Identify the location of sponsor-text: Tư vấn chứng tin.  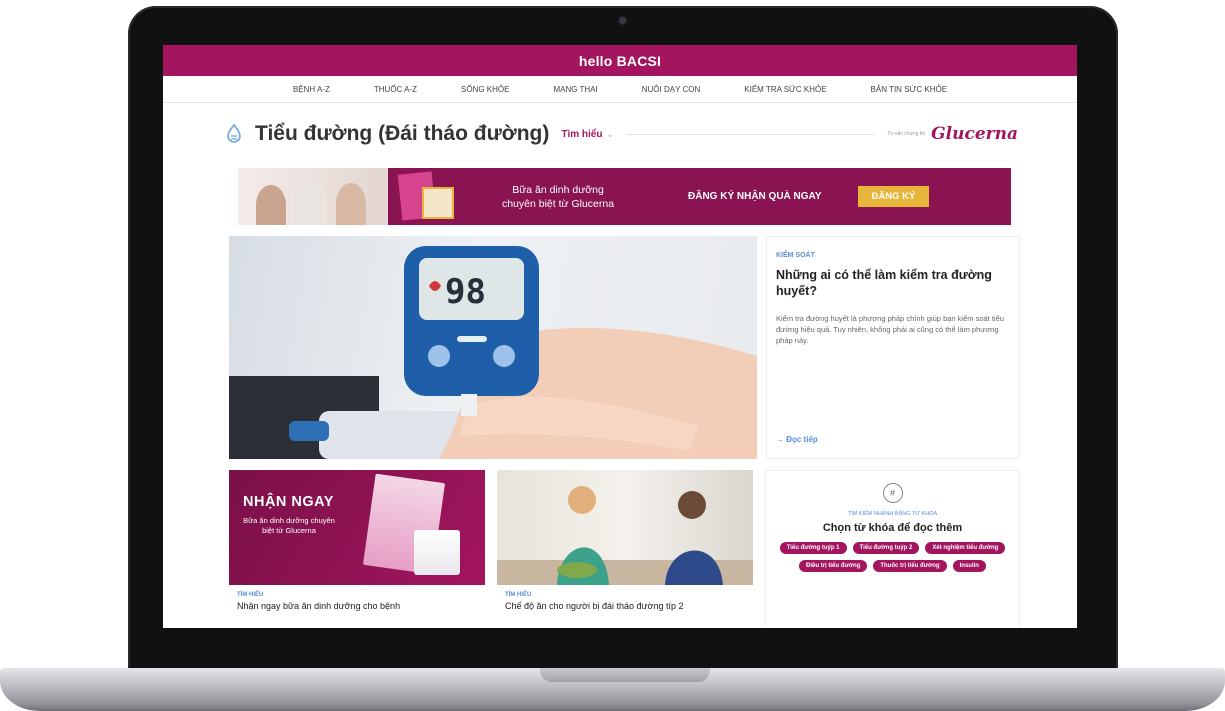
(906, 134).